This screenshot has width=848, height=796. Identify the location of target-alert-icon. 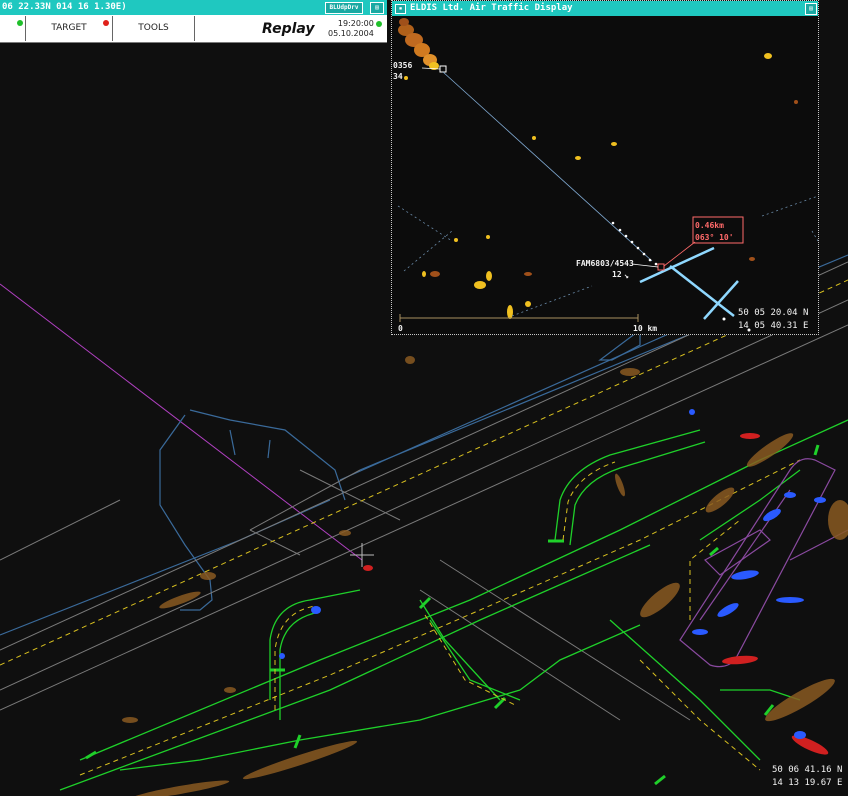
(106, 23).